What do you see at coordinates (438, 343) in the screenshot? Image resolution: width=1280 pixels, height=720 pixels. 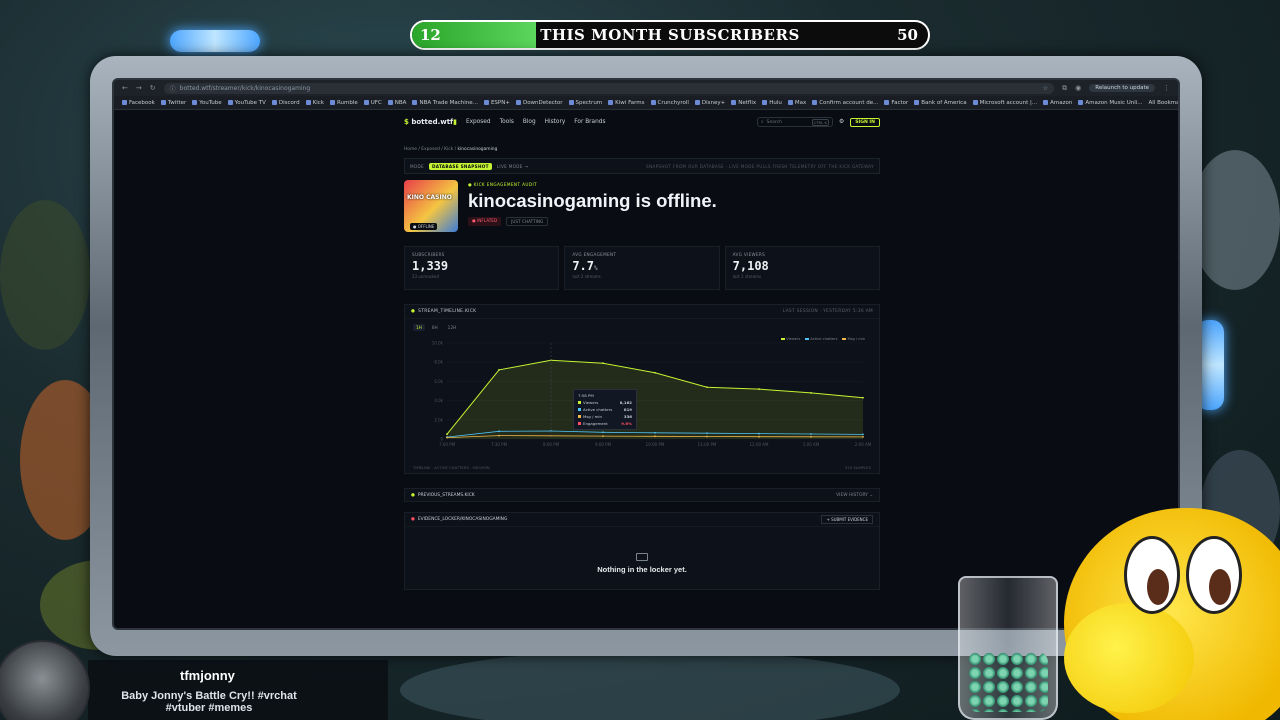 I see `y-tick-label: 10.0k` at bounding box center [438, 343].